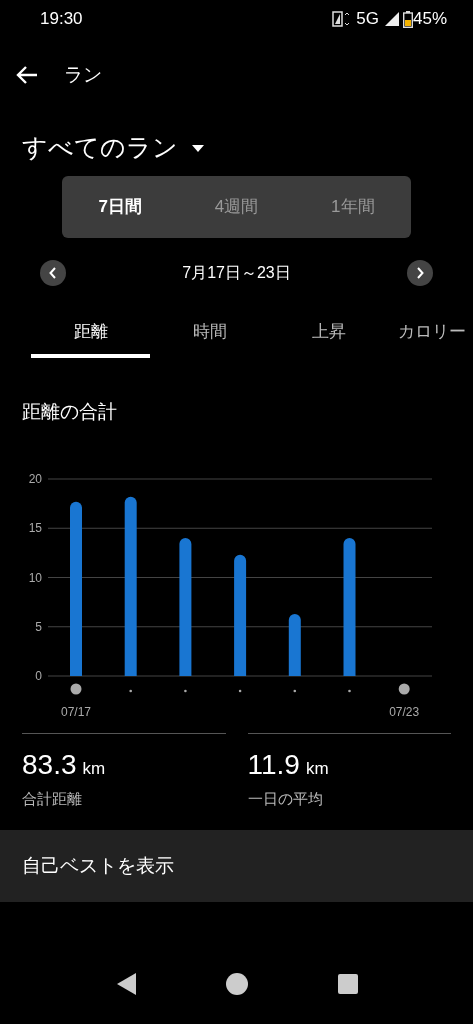 The width and height of the screenshot is (473, 1024). Describe the element at coordinates (49, 764) in the screenshot. I see `stat-value: 83.3` at that location.